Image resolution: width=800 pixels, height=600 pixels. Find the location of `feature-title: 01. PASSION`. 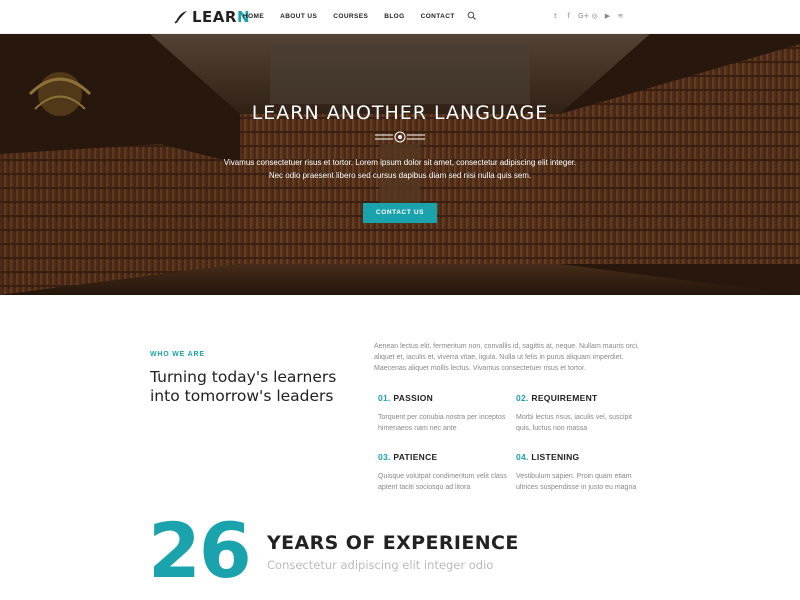

feature-title: 01. PASSION is located at coordinates (406, 398).